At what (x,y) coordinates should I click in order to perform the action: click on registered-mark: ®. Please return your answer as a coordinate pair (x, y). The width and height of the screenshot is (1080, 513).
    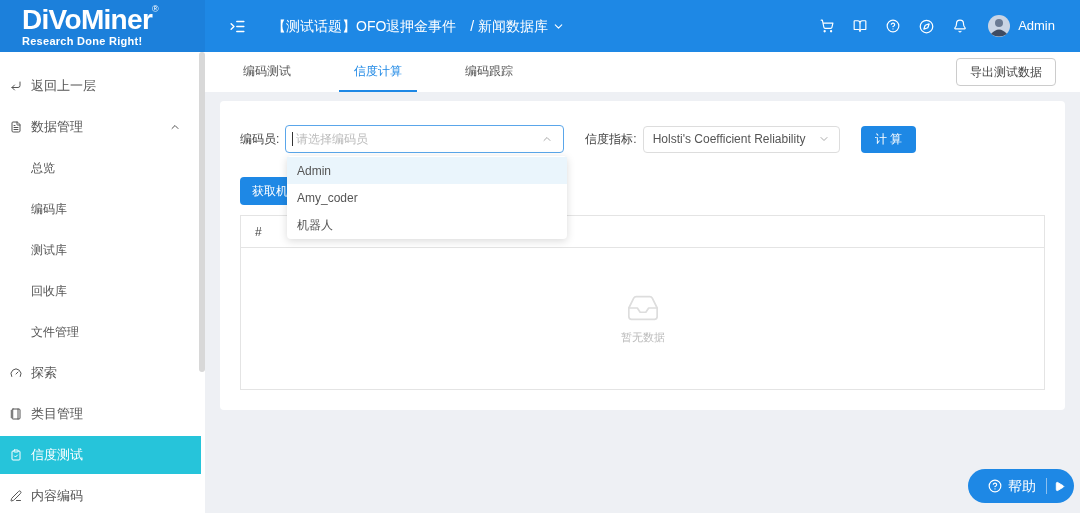
    Looking at the image, I should click on (155, 9).